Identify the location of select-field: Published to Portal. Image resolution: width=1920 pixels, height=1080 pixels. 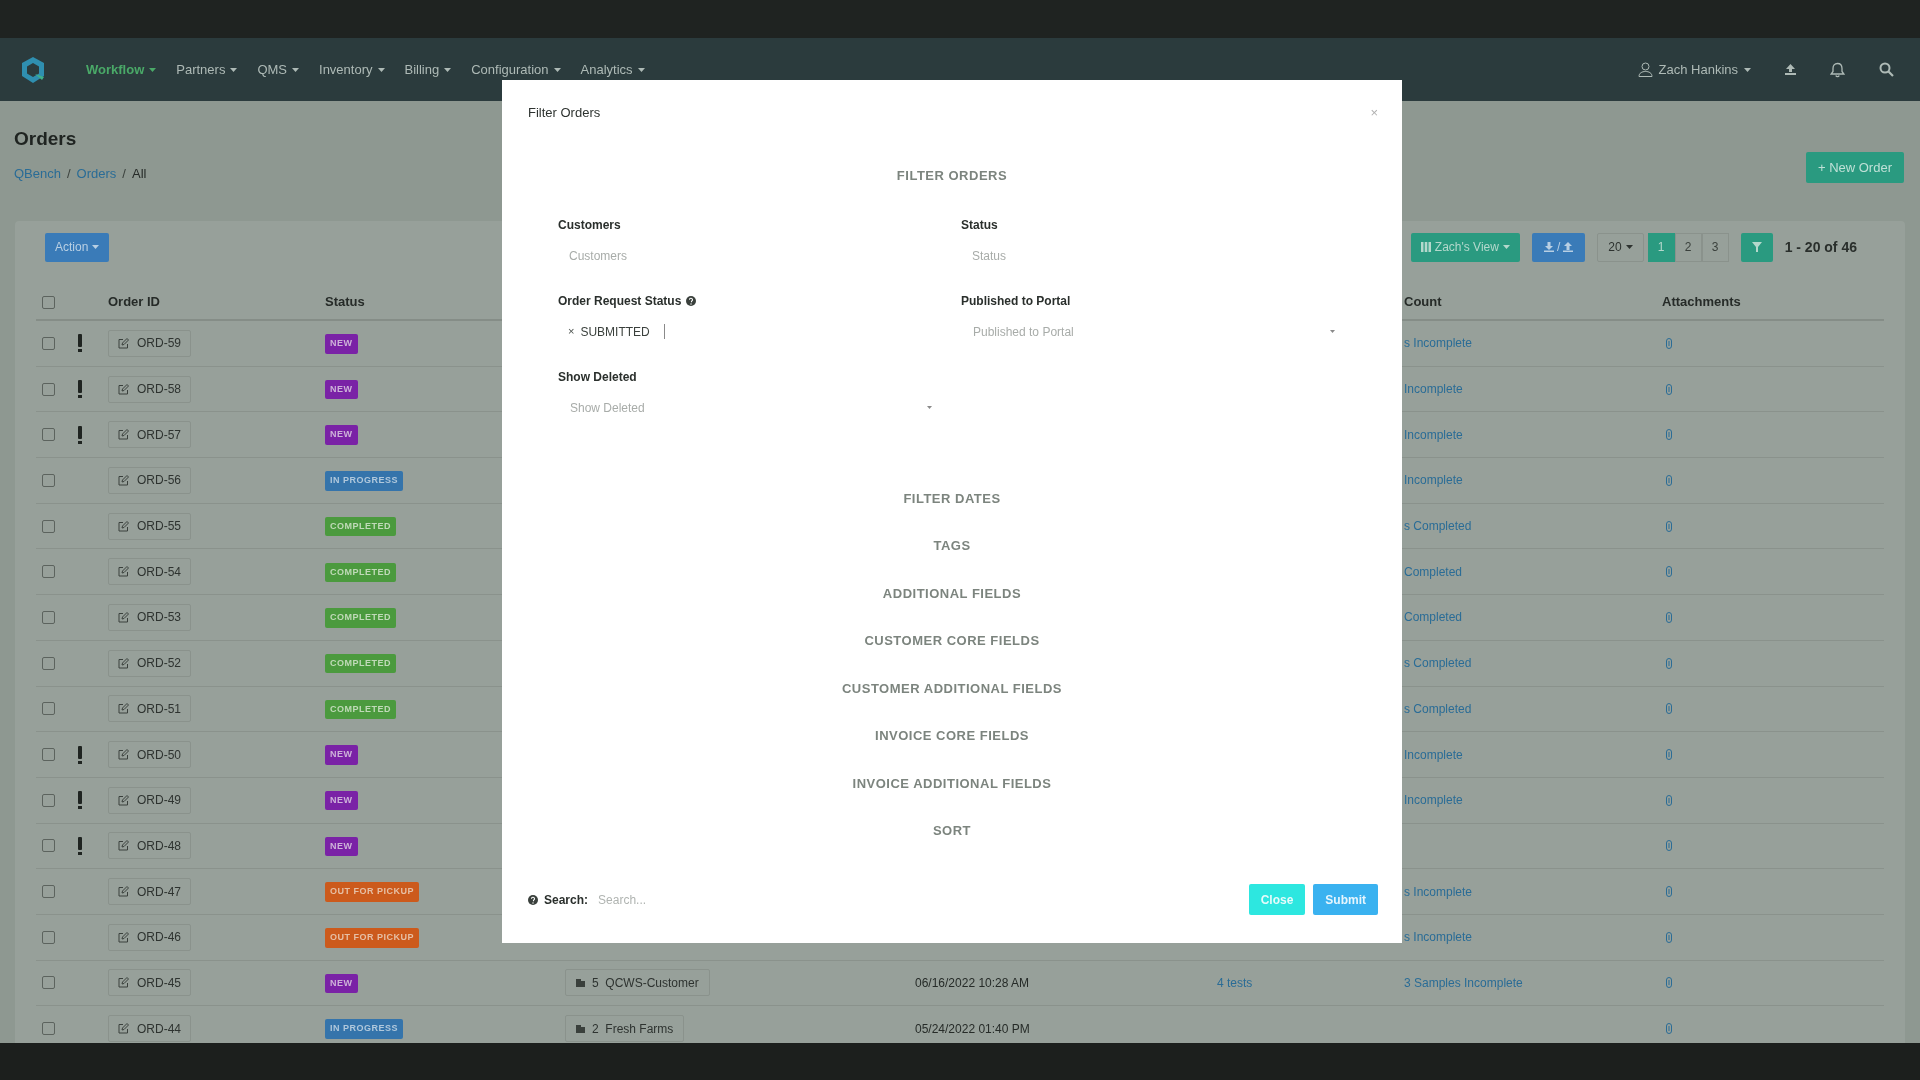
(1151, 331).